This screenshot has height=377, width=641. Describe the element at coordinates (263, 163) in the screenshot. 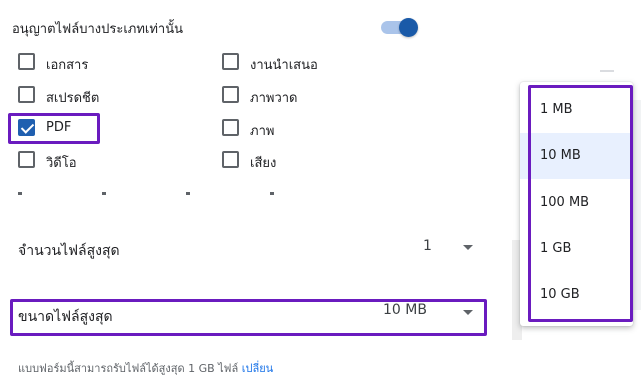

I see `checkbox-label: เสียง` at that location.